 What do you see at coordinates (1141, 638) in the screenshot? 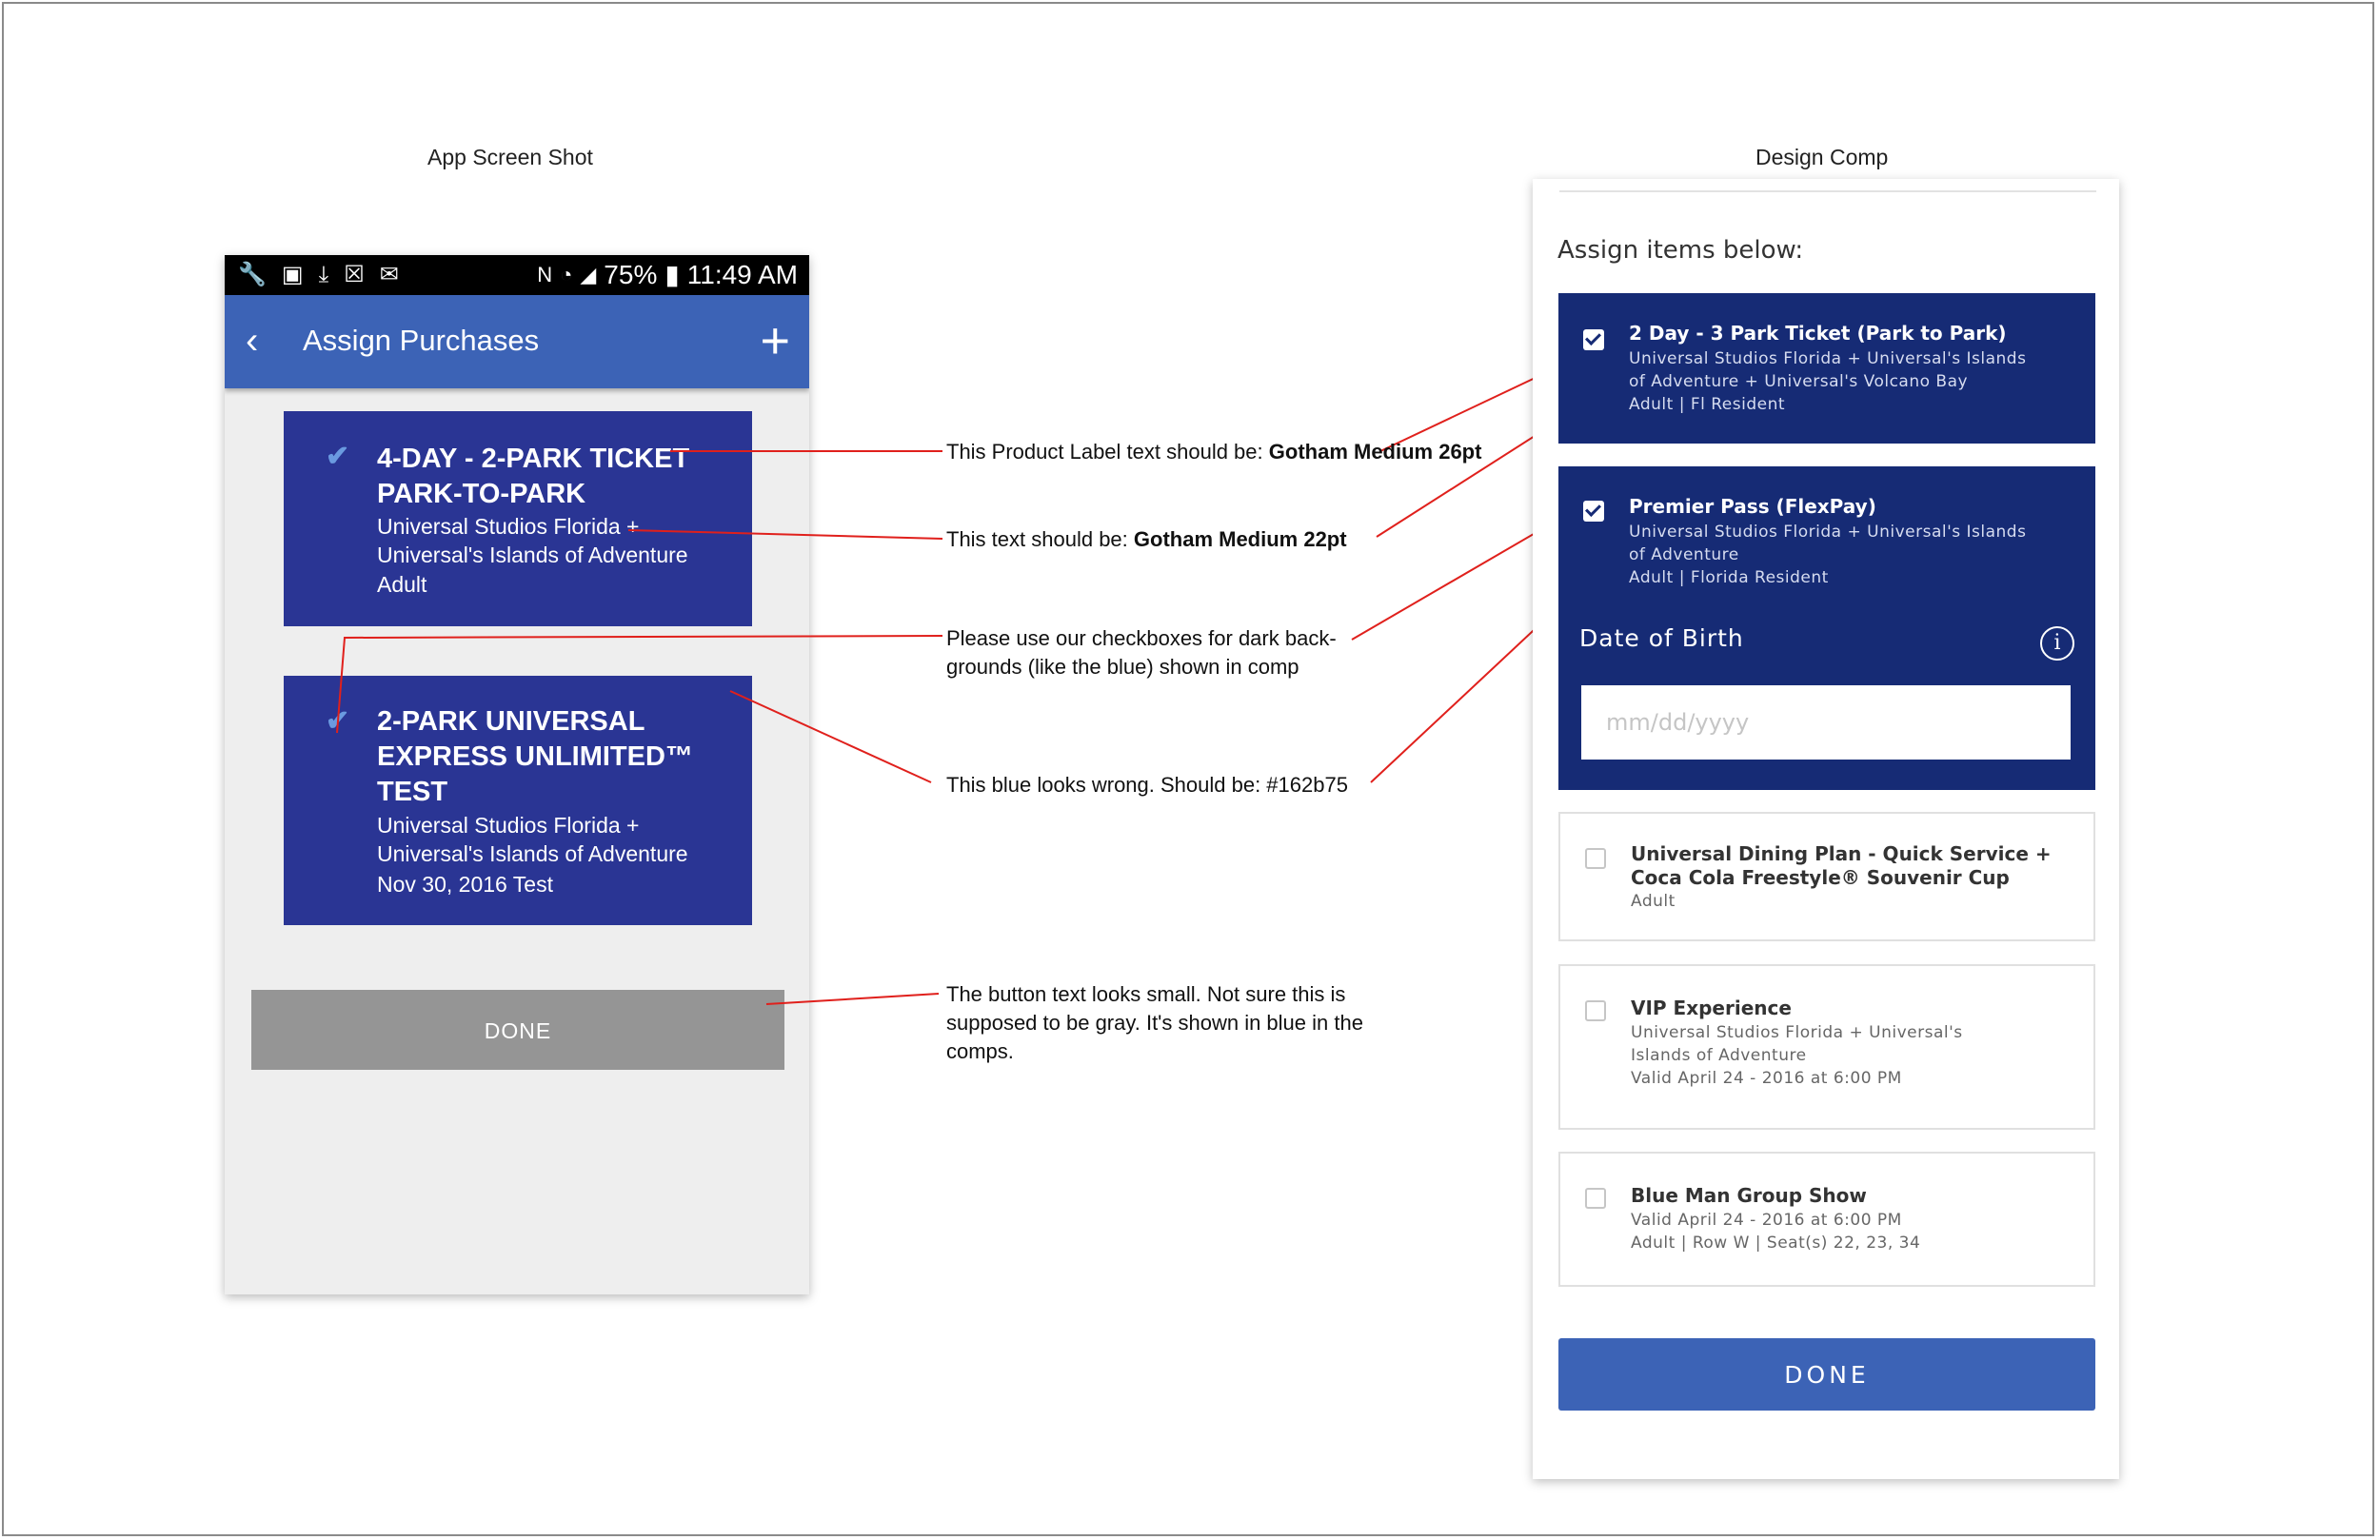
I see `note-text: Please use our checkboxes for dark back-` at bounding box center [1141, 638].